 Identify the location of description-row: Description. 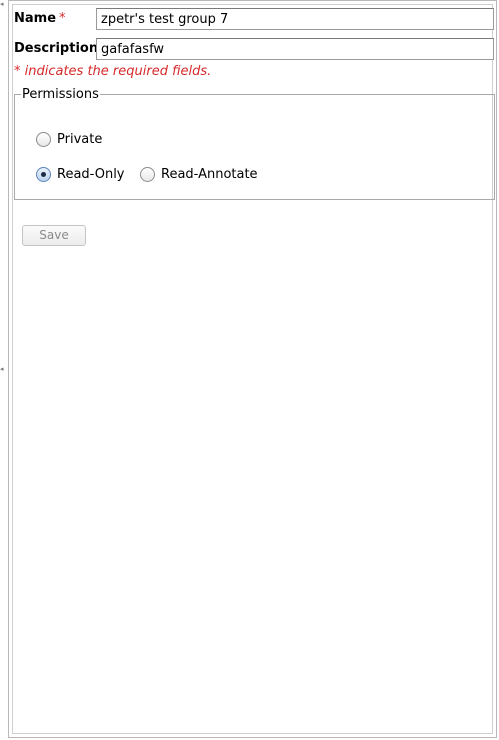
(56, 48).